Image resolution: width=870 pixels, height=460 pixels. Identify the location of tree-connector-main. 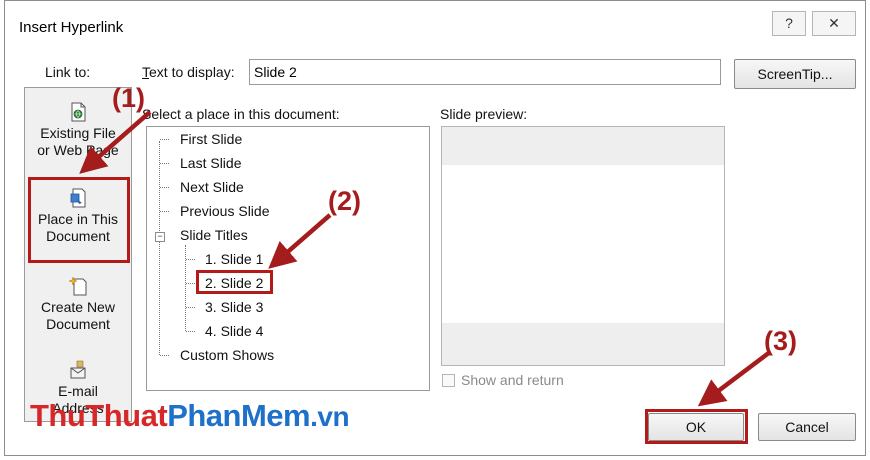
(159, 248).